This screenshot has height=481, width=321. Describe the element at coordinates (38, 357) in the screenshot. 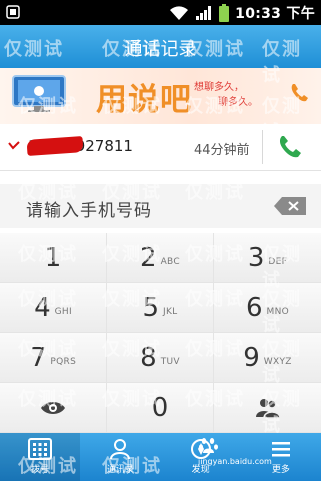

I see `key-digit: 7` at that location.